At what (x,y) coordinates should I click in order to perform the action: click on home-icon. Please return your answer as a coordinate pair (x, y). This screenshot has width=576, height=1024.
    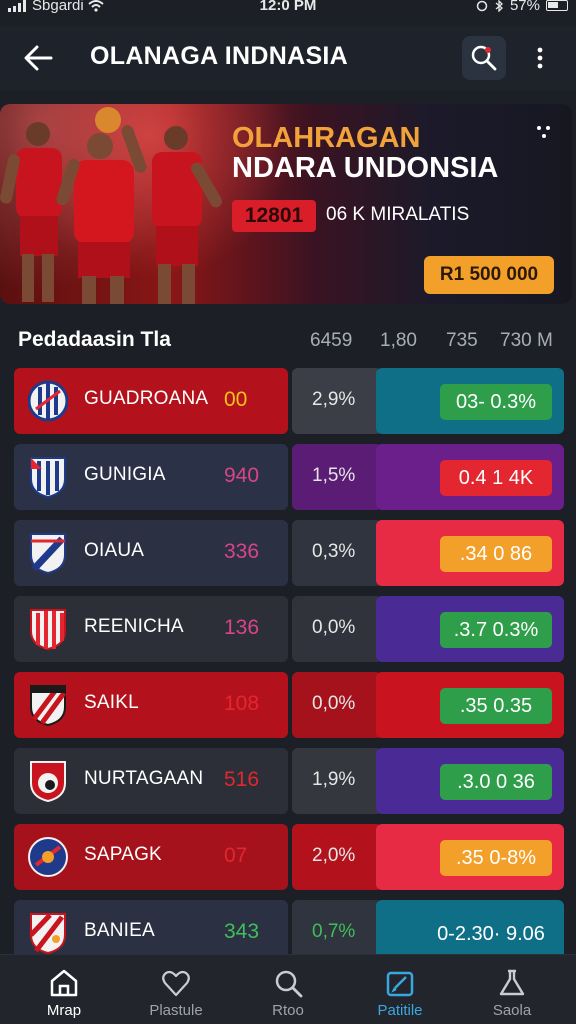
    Looking at the image, I should click on (64, 983).